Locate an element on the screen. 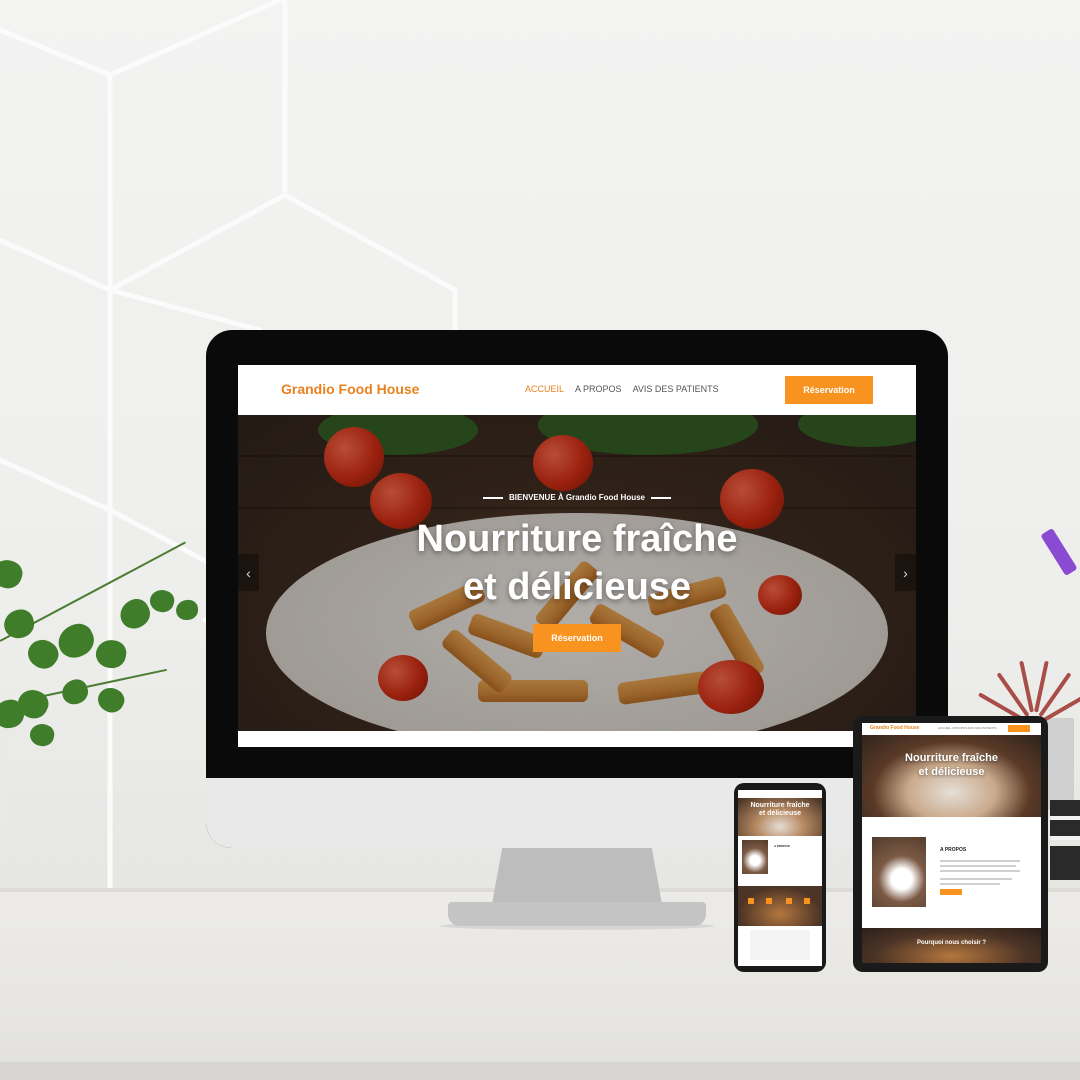 The width and height of the screenshot is (1080, 1080). tablet-nav-item: A PROPOS is located at coordinates (960, 728).